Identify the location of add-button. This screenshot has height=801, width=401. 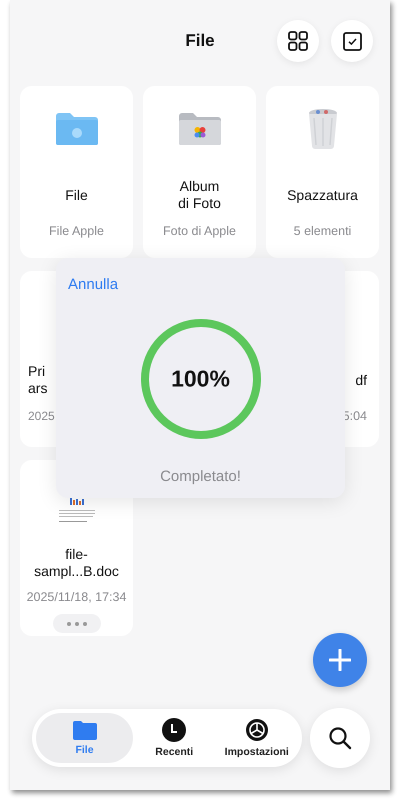
(340, 660).